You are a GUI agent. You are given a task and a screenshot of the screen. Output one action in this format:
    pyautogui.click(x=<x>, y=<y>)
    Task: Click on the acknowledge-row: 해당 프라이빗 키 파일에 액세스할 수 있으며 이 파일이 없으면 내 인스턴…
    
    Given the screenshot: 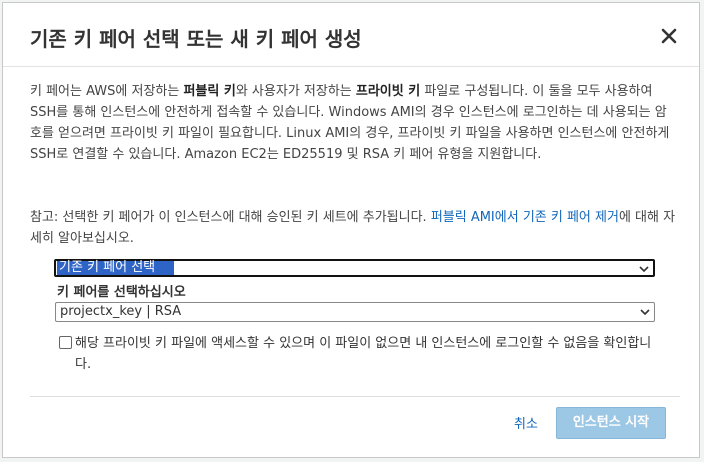 What is the action you would take?
    pyautogui.click(x=359, y=354)
    